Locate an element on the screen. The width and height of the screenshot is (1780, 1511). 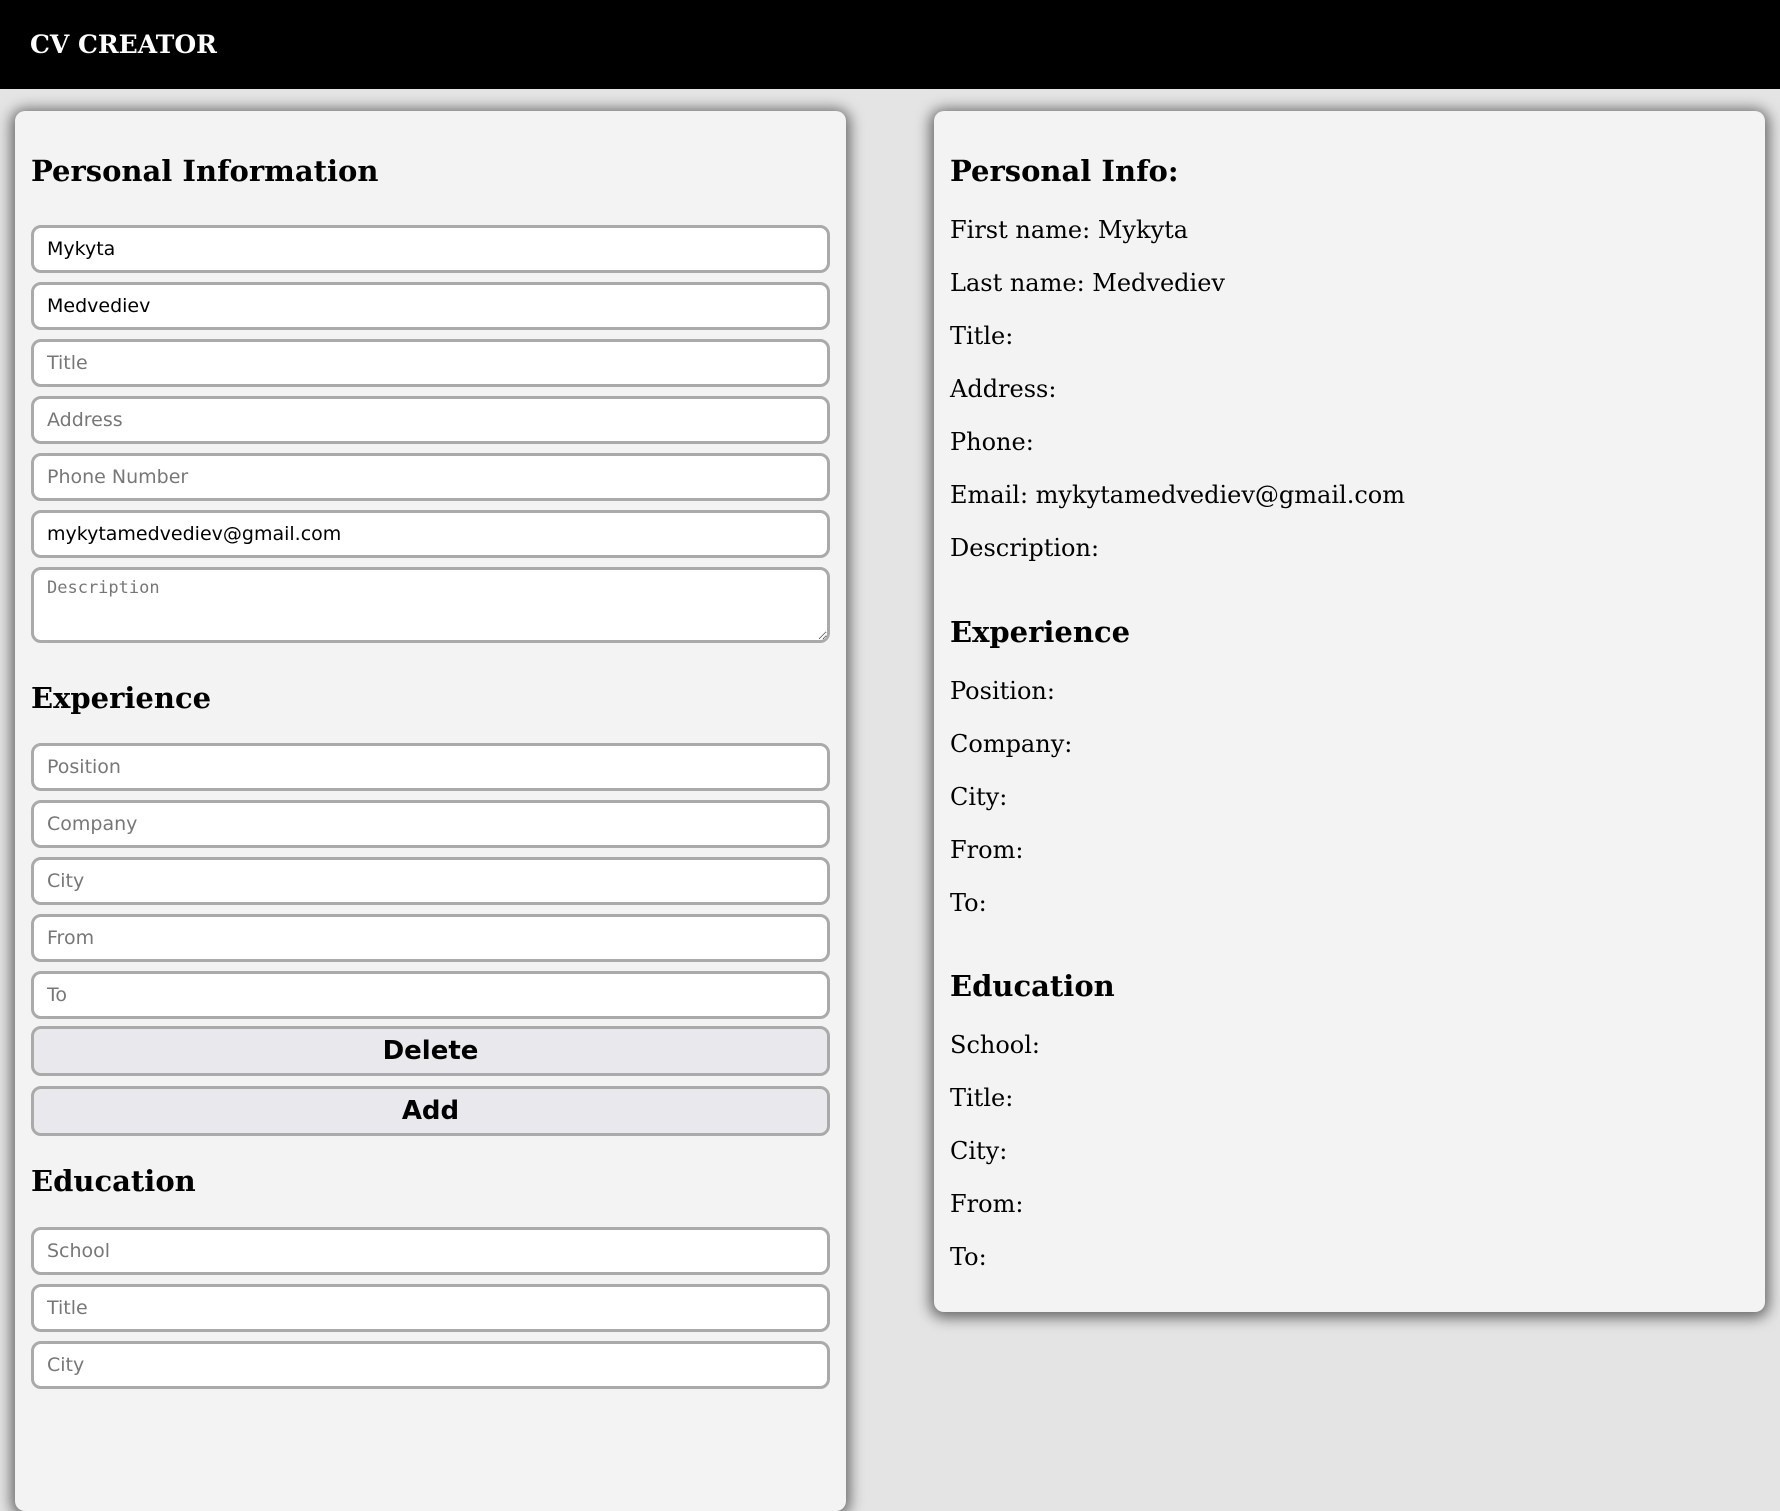
preview-education-heading: Education is located at coordinates (1032, 986).